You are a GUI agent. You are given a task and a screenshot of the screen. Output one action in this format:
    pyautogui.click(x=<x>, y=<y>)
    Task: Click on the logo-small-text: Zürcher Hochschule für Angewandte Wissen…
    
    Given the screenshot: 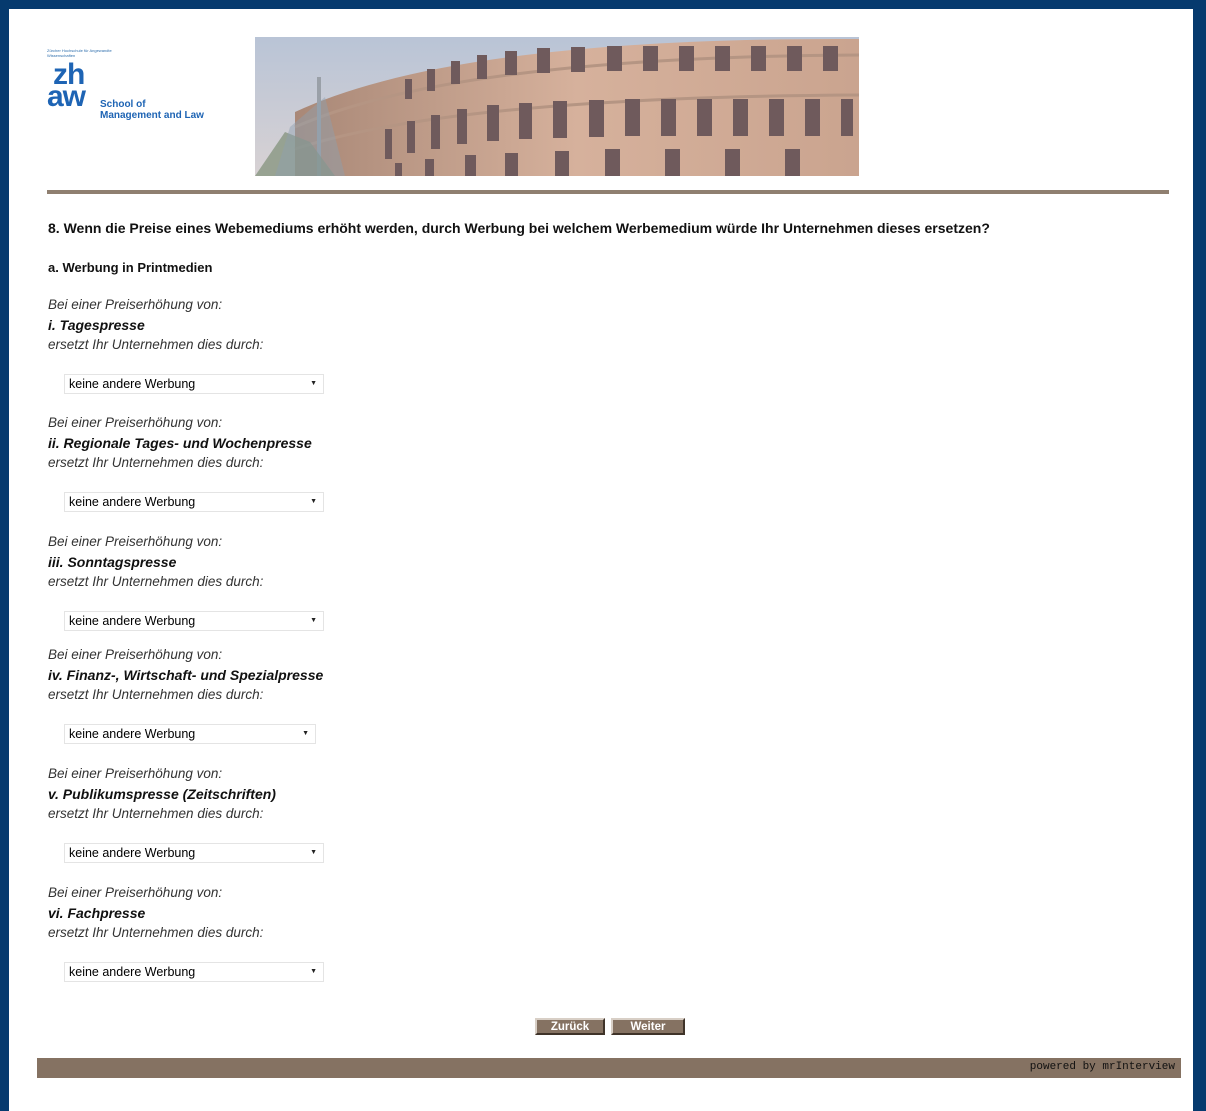 What is the action you would take?
    pyautogui.click(x=79, y=53)
    